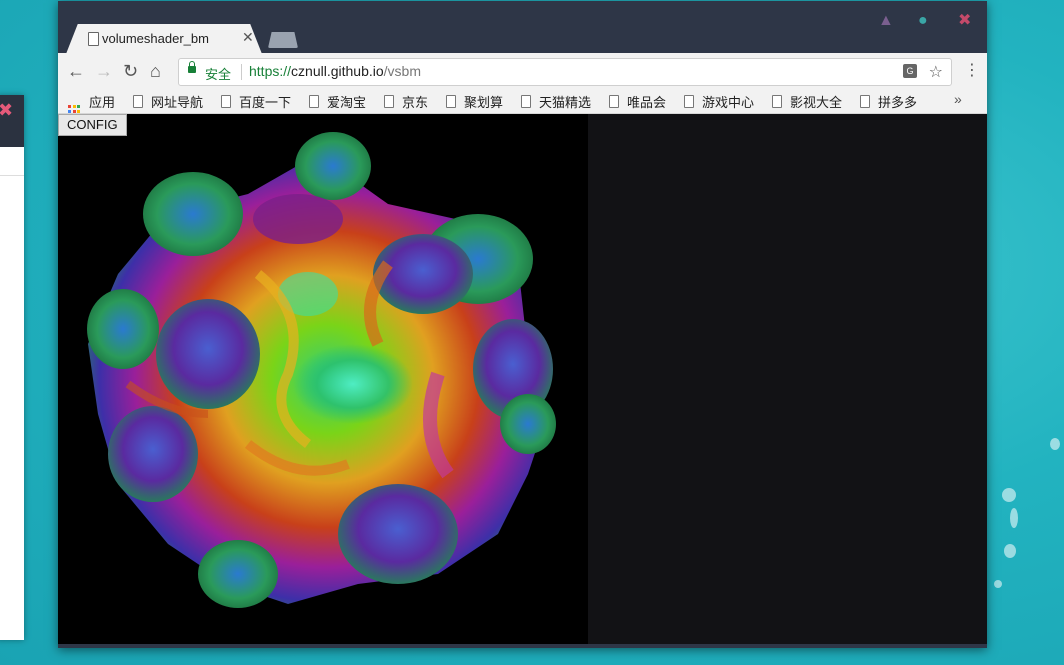 The height and width of the screenshot is (665, 1064). I want to click on bookmark-item: 天猫精选, so click(556, 101).